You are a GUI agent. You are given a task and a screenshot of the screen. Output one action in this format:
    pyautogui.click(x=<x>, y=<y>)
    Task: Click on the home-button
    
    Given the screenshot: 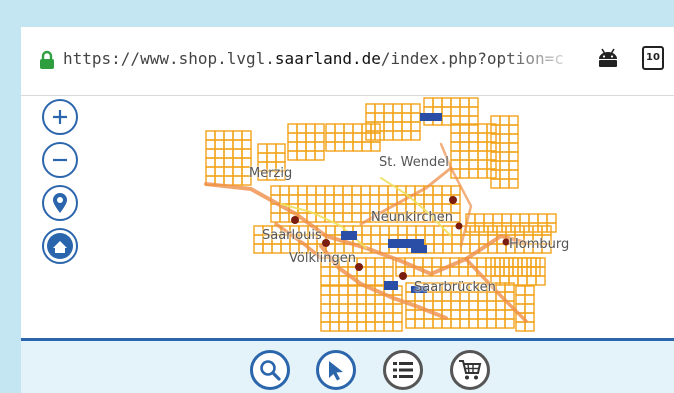 What is the action you would take?
    pyautogui.click(x=60, y=246)
    